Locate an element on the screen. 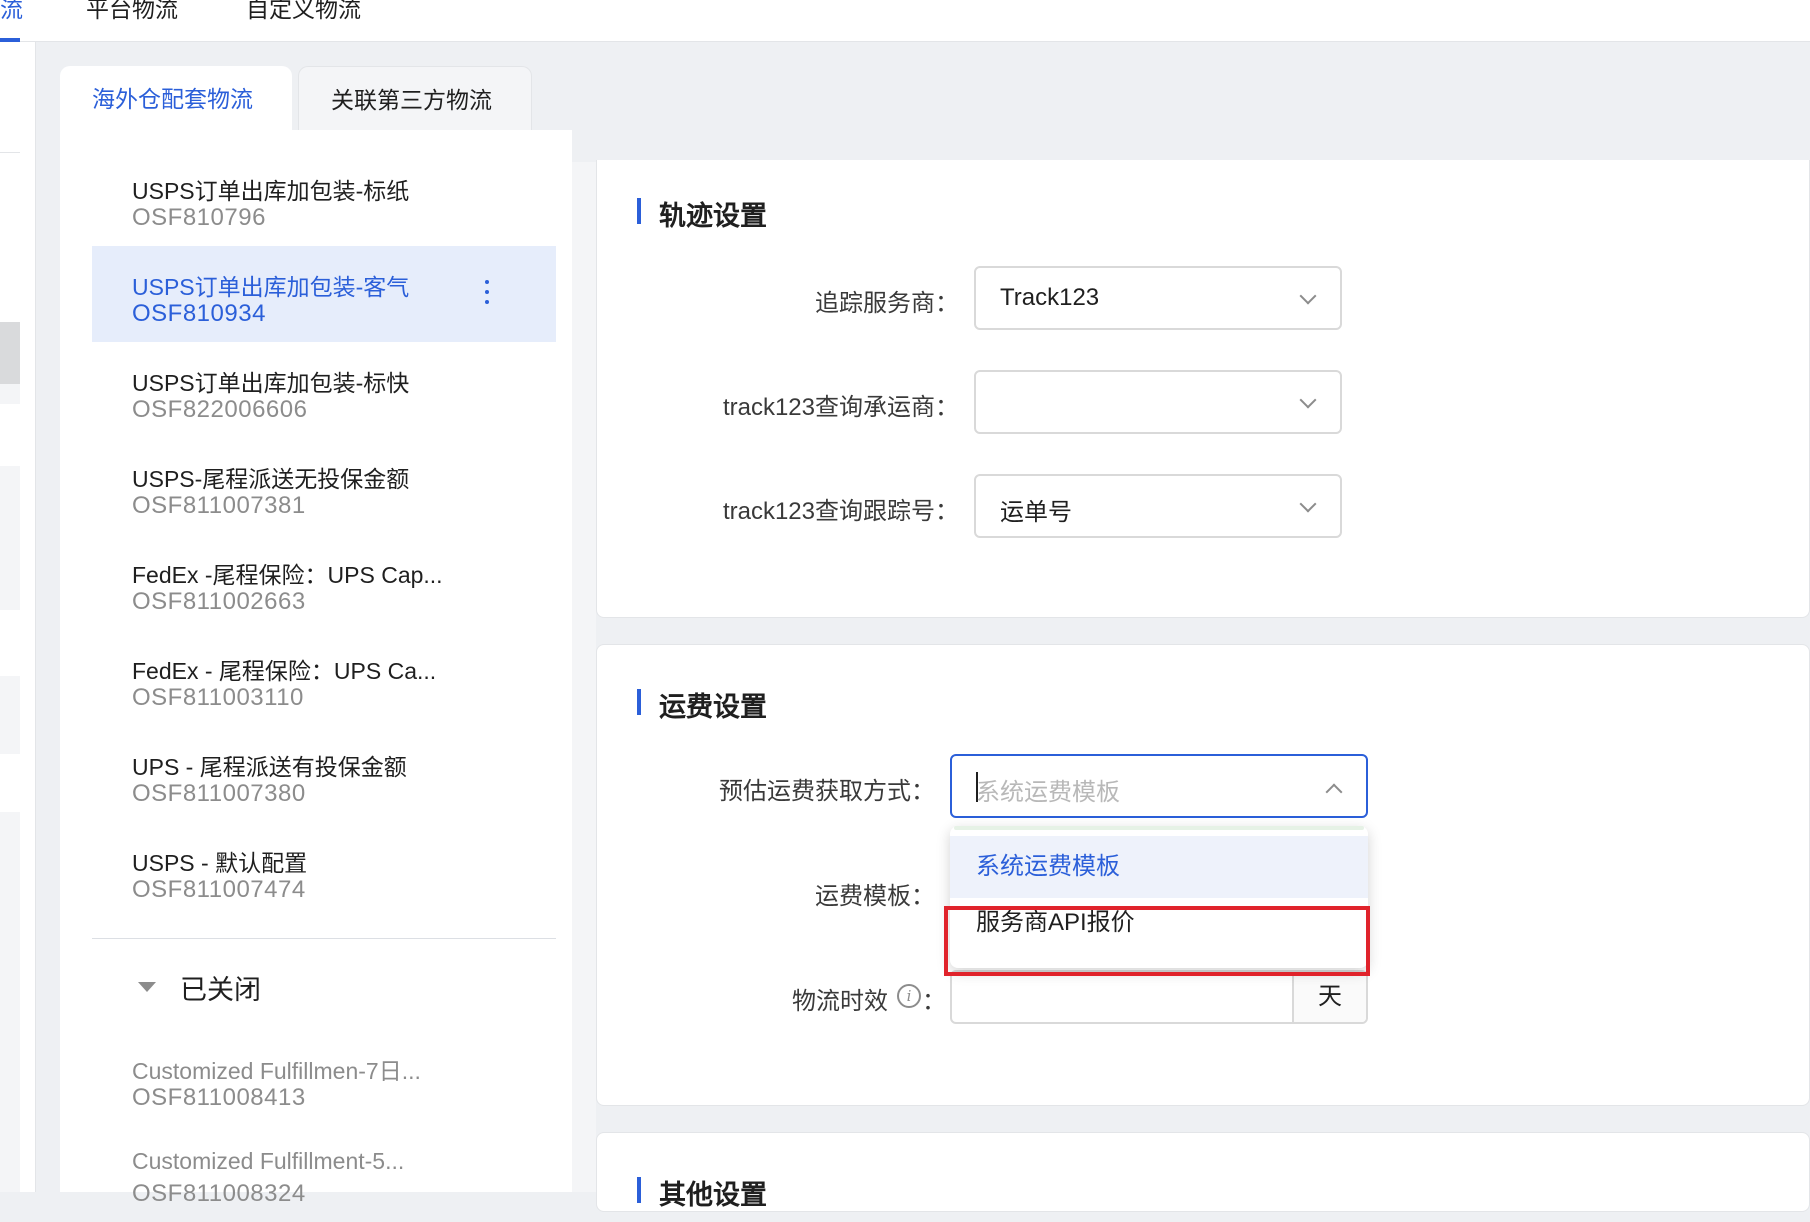  list-item: USPS订单出库加包装-标快 OSF822006606 is located at coordinates (324, 390).